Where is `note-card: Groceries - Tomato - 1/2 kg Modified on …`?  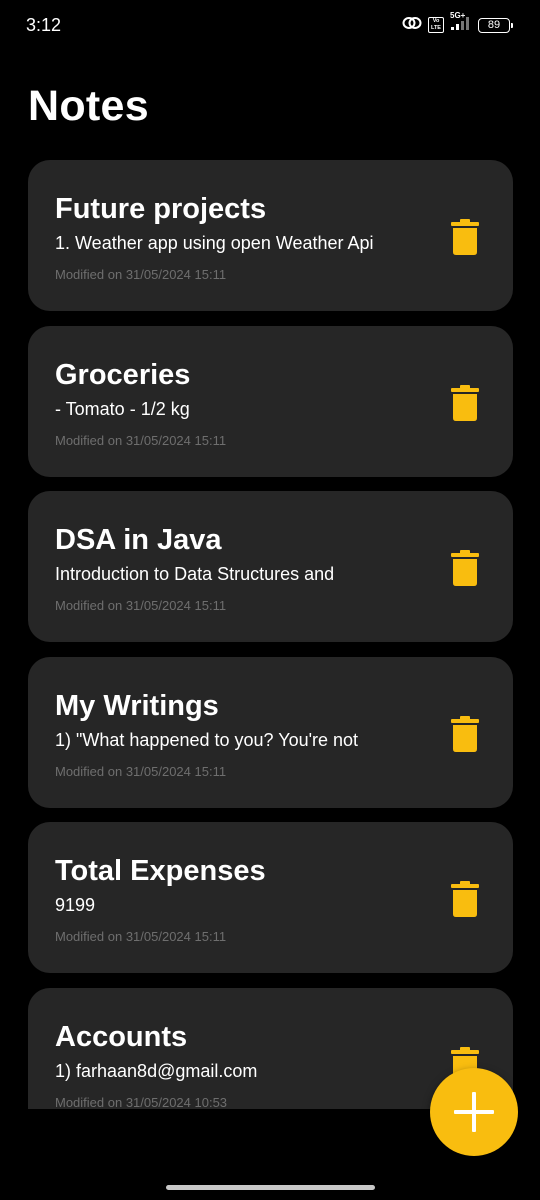
note-card: Groceries - Tomato - 1/2 kg Modified on … is located at coordinates (270, 401).